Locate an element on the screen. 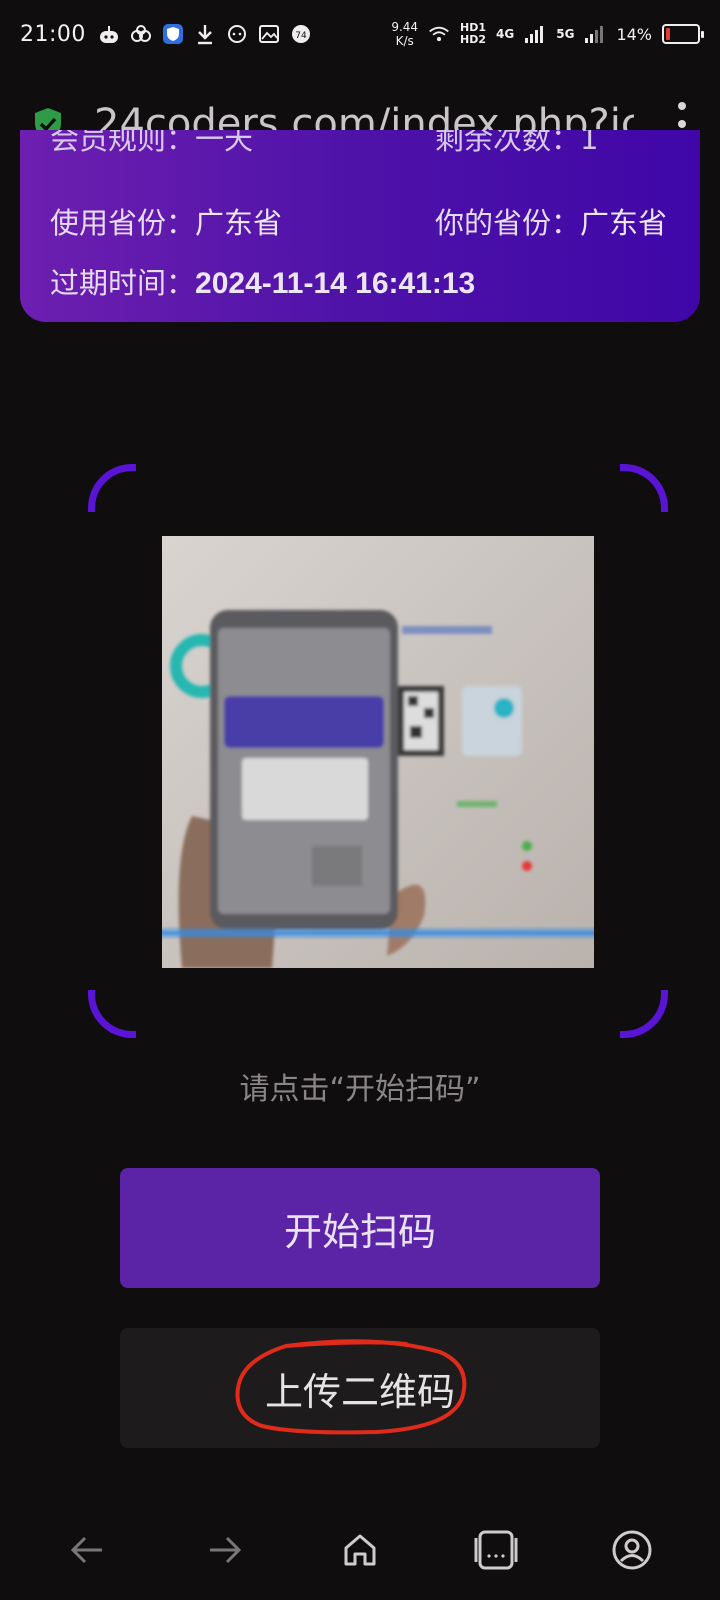  browser-bottom-nav is located at coordinates (360, 1550).